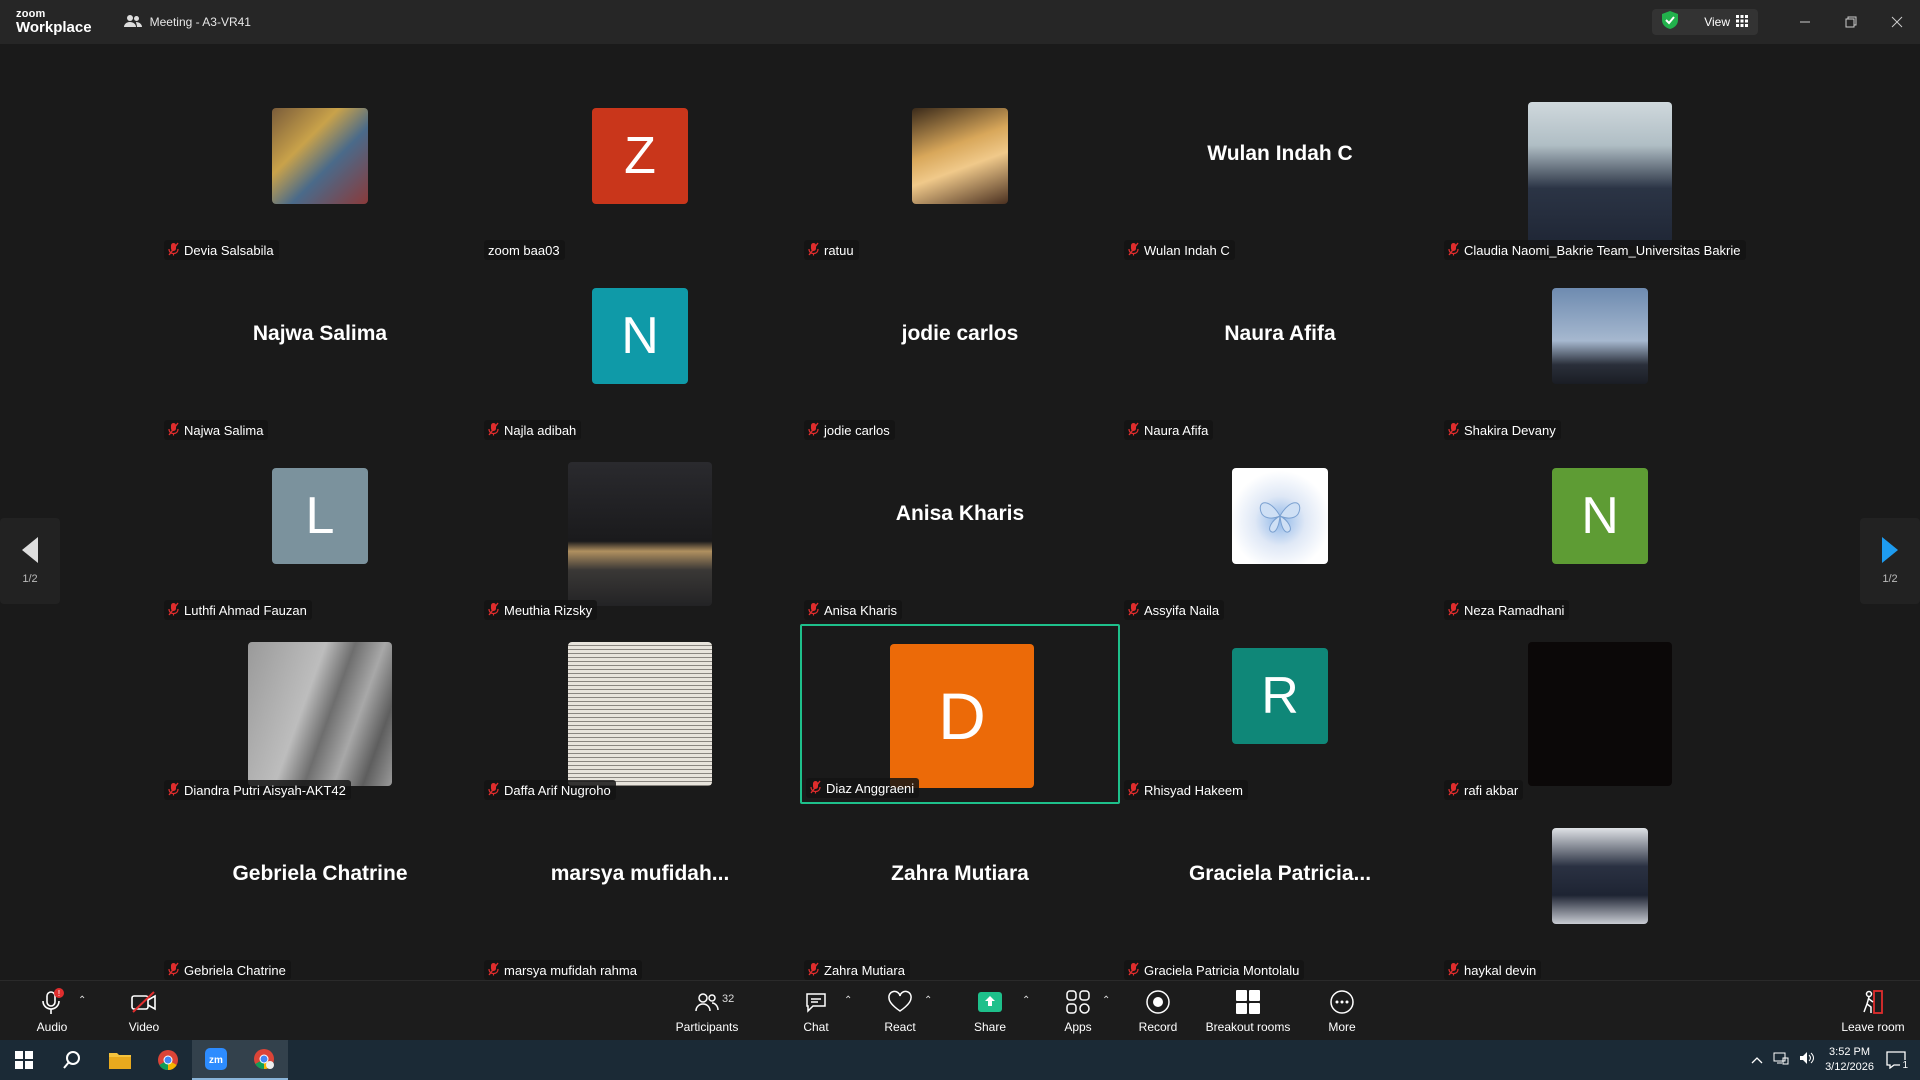 Image resolution: width=1920 pixels, height=1080 pixels. What do you see at coordinates (1897, 22) in the screenshot?
I see `close-icon` at bounding box center [1897, 22].